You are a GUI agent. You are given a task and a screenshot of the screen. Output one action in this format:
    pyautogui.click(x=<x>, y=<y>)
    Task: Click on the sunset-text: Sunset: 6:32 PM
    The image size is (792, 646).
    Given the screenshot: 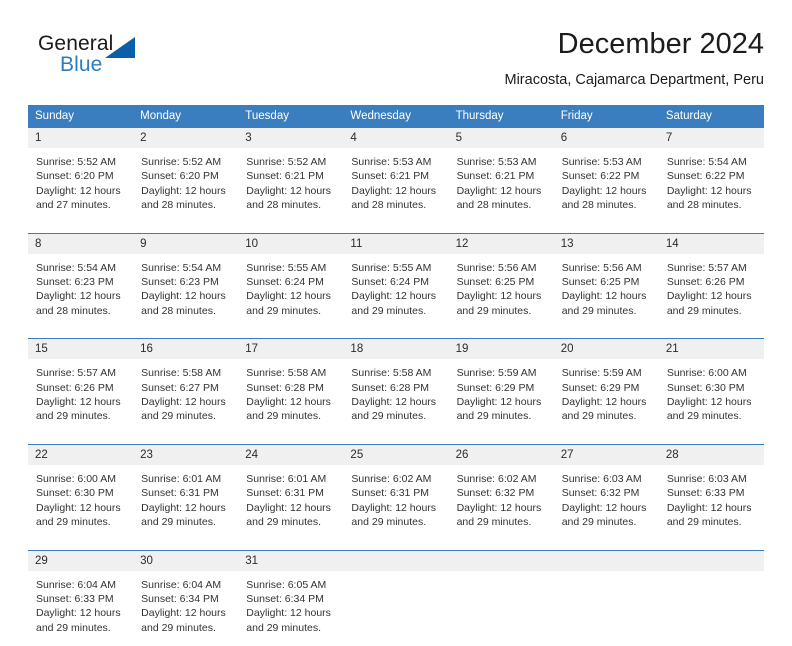 What is the action you would take?
    pyautogui.click(x=607, y=493)
    